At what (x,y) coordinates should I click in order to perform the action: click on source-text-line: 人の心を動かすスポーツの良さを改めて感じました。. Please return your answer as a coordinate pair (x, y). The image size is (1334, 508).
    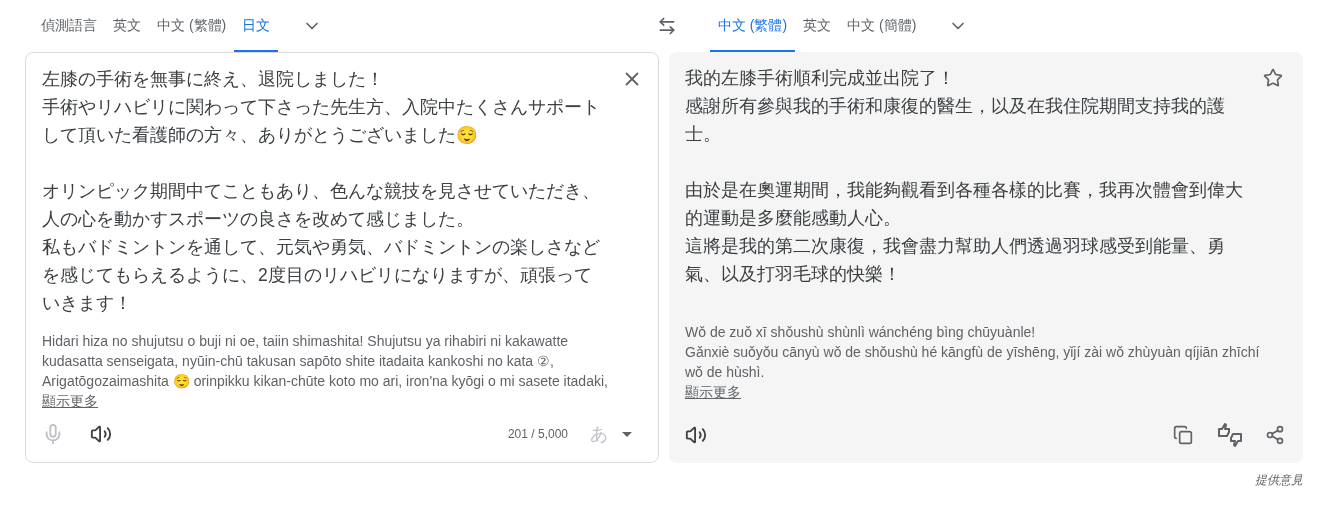
    Looking at the image, I should click on (258, 219).